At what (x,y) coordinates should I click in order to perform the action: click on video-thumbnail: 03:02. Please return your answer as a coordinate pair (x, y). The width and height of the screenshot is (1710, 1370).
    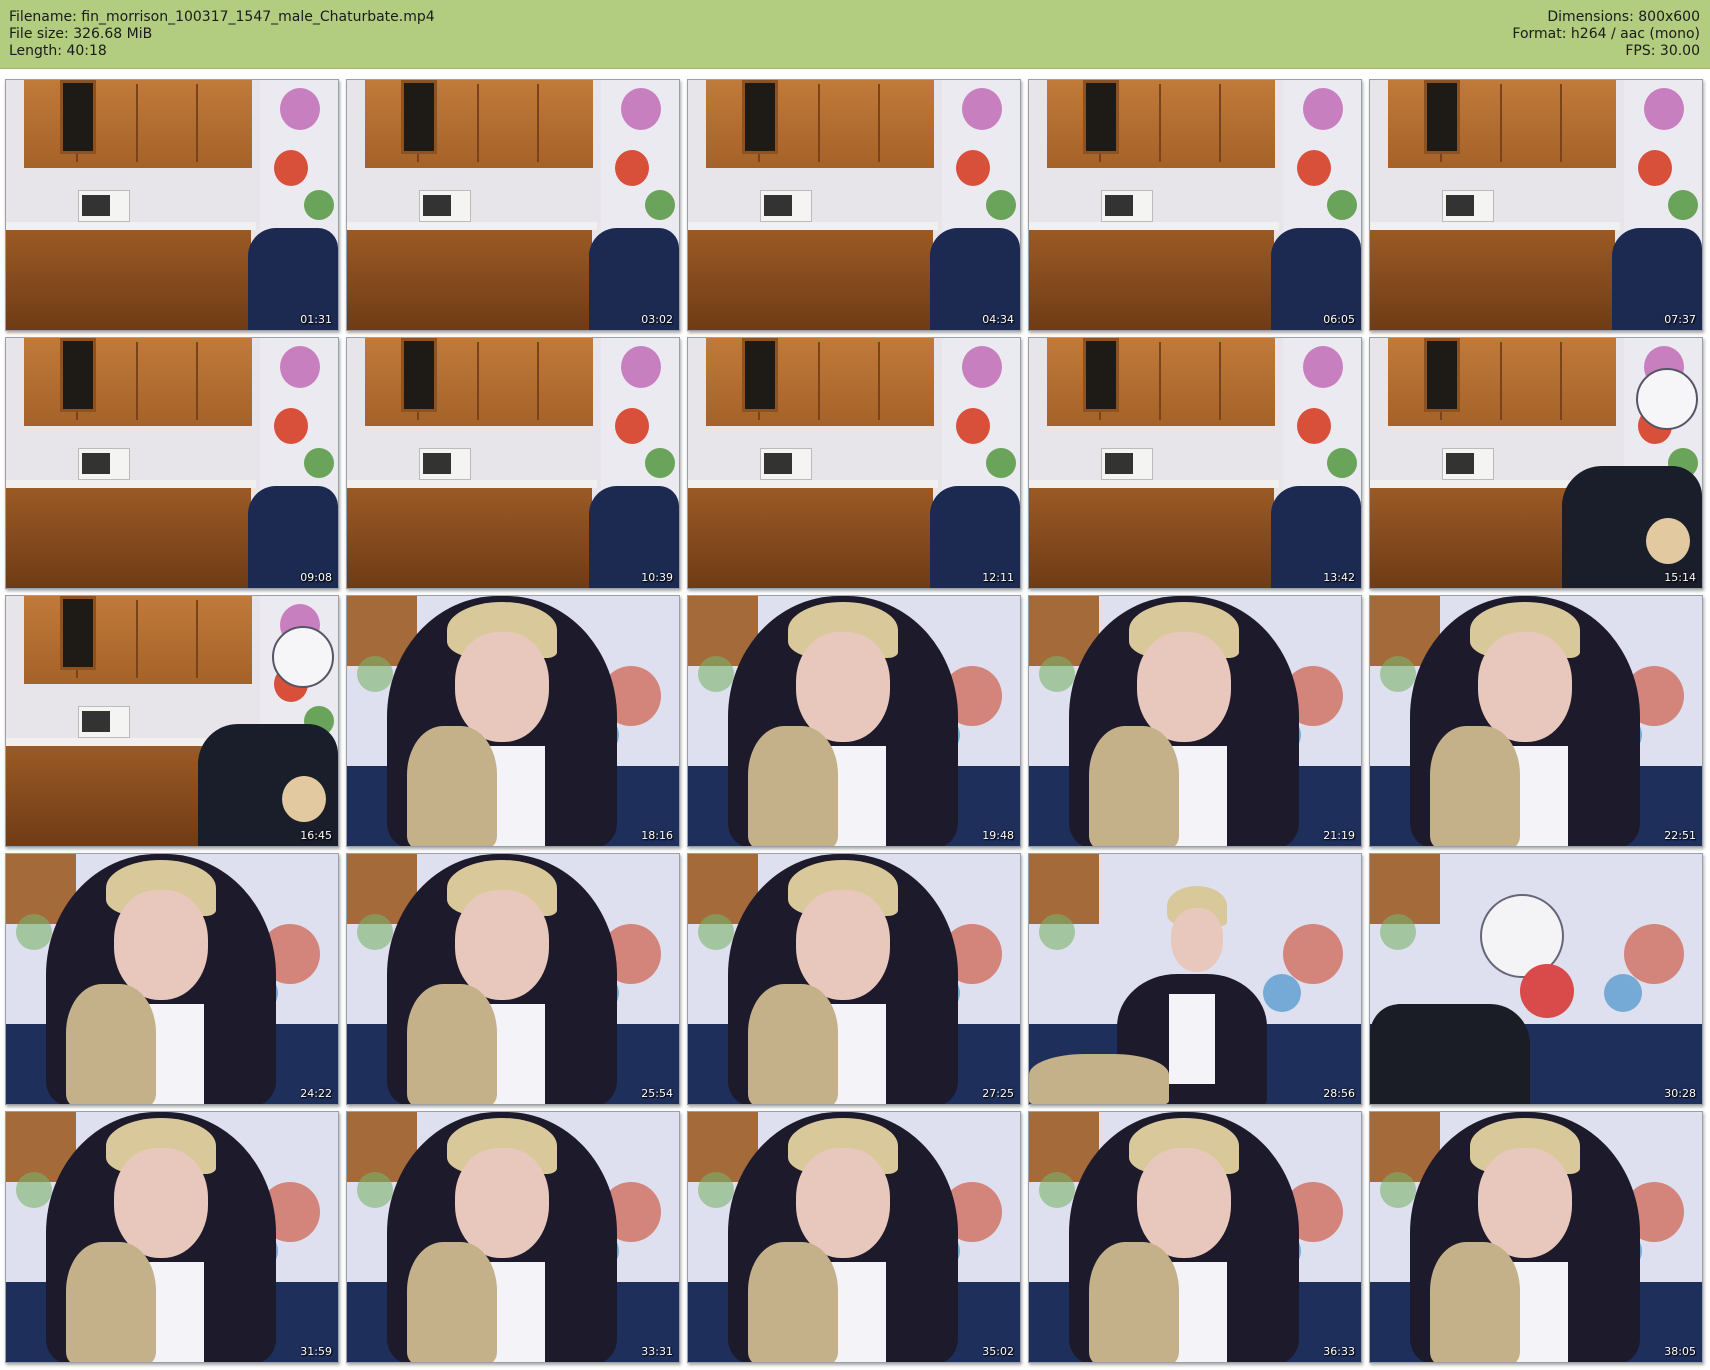
    Looking at the image, I should click on (513, 205).